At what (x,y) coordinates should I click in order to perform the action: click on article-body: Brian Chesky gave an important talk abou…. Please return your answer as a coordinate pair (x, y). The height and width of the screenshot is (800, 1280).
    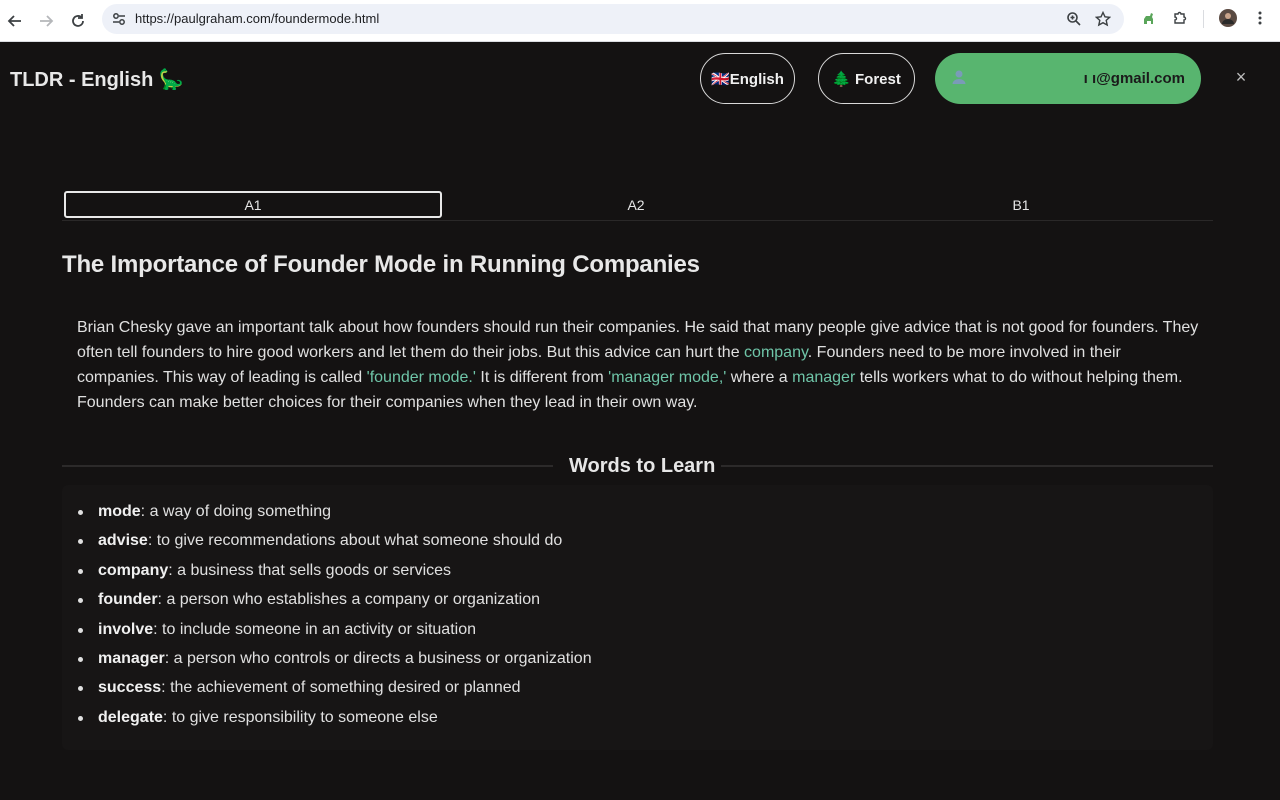
    Looking at the image, I should click on (639, 365).